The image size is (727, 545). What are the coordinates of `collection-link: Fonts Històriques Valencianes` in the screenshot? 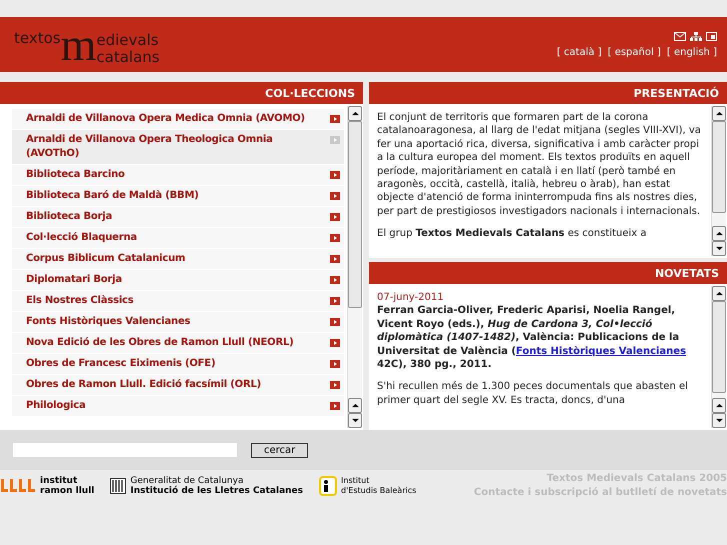 It's located at (601, 351).